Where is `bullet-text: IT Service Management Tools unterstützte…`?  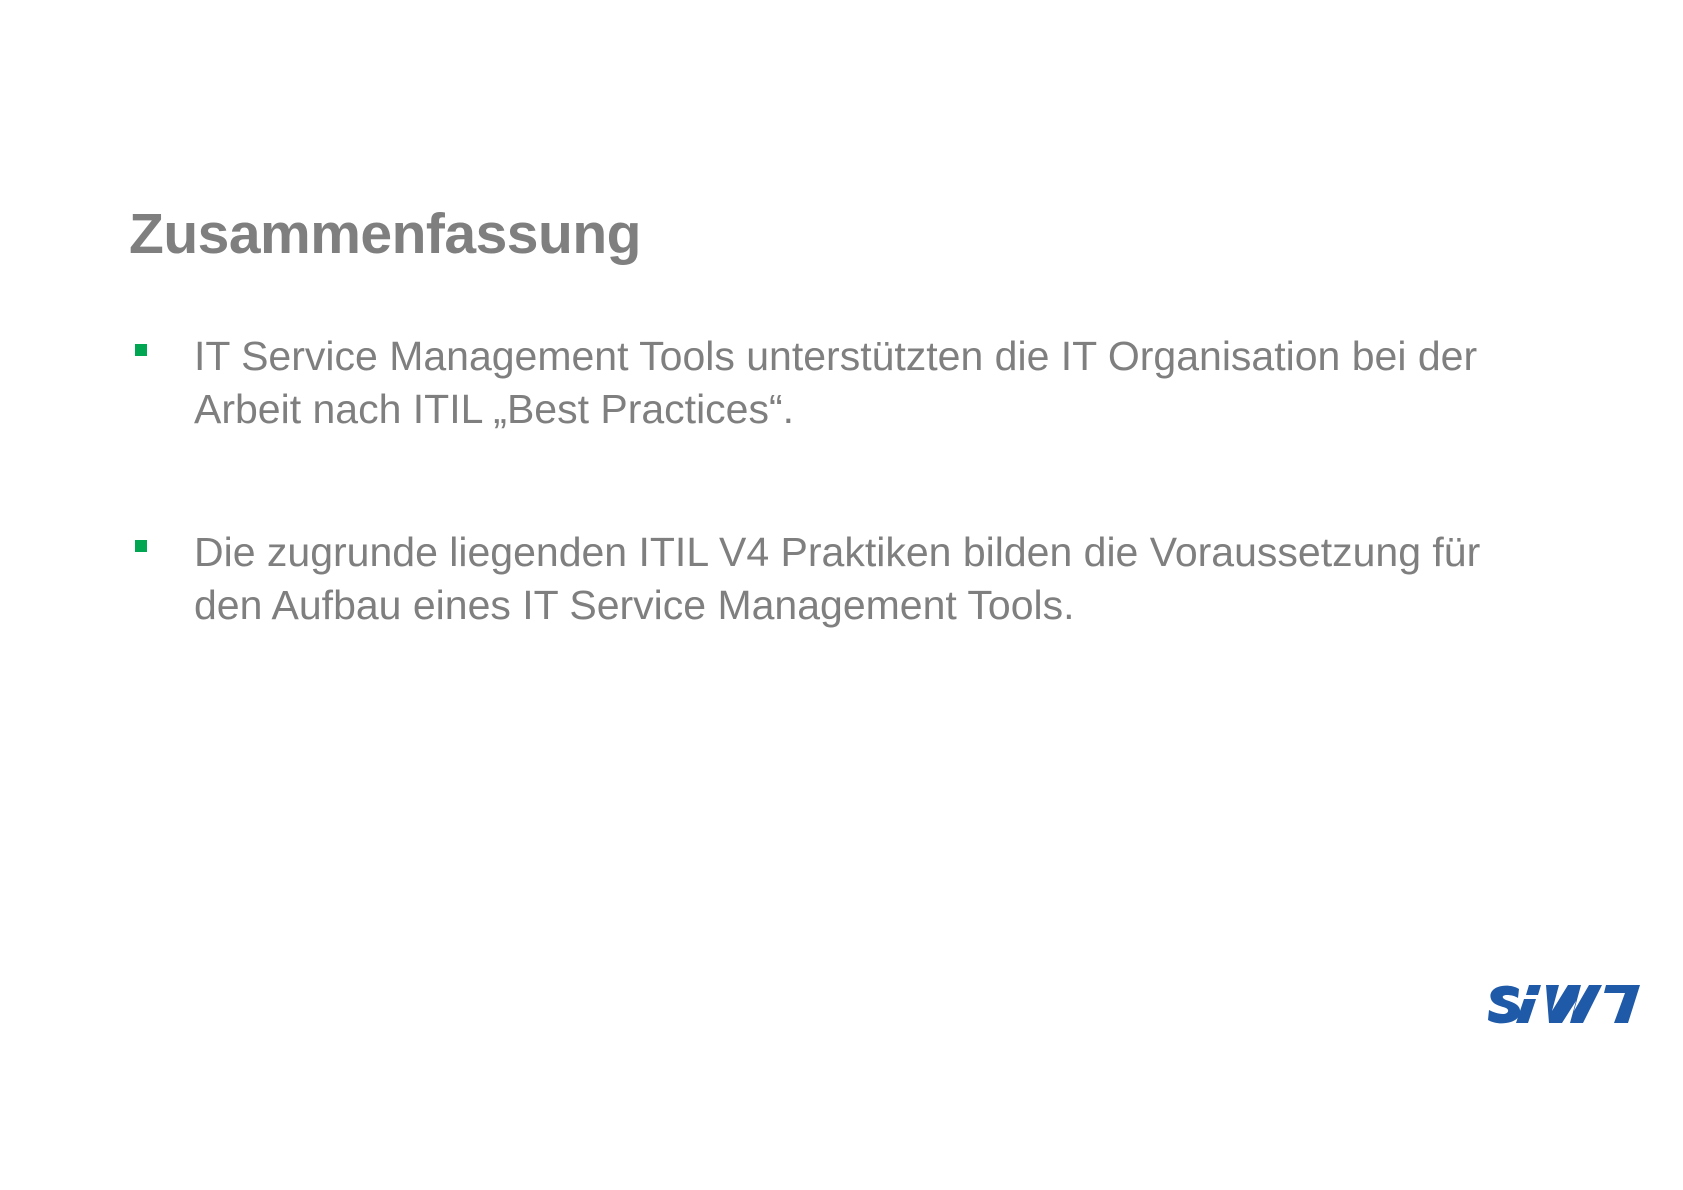 bullet-text: IT Service Management Tools unterstützte… is located at coordinates (836, 382).